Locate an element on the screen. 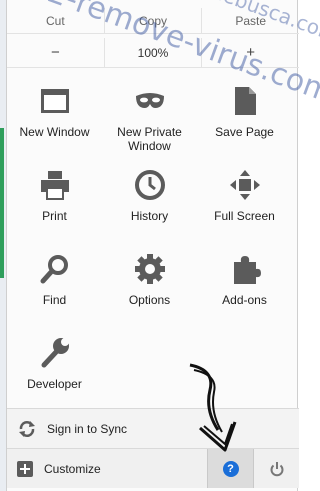 The height and width of the screenshot is (491, 320). print-button: Print is located at coordinates (54, 206).